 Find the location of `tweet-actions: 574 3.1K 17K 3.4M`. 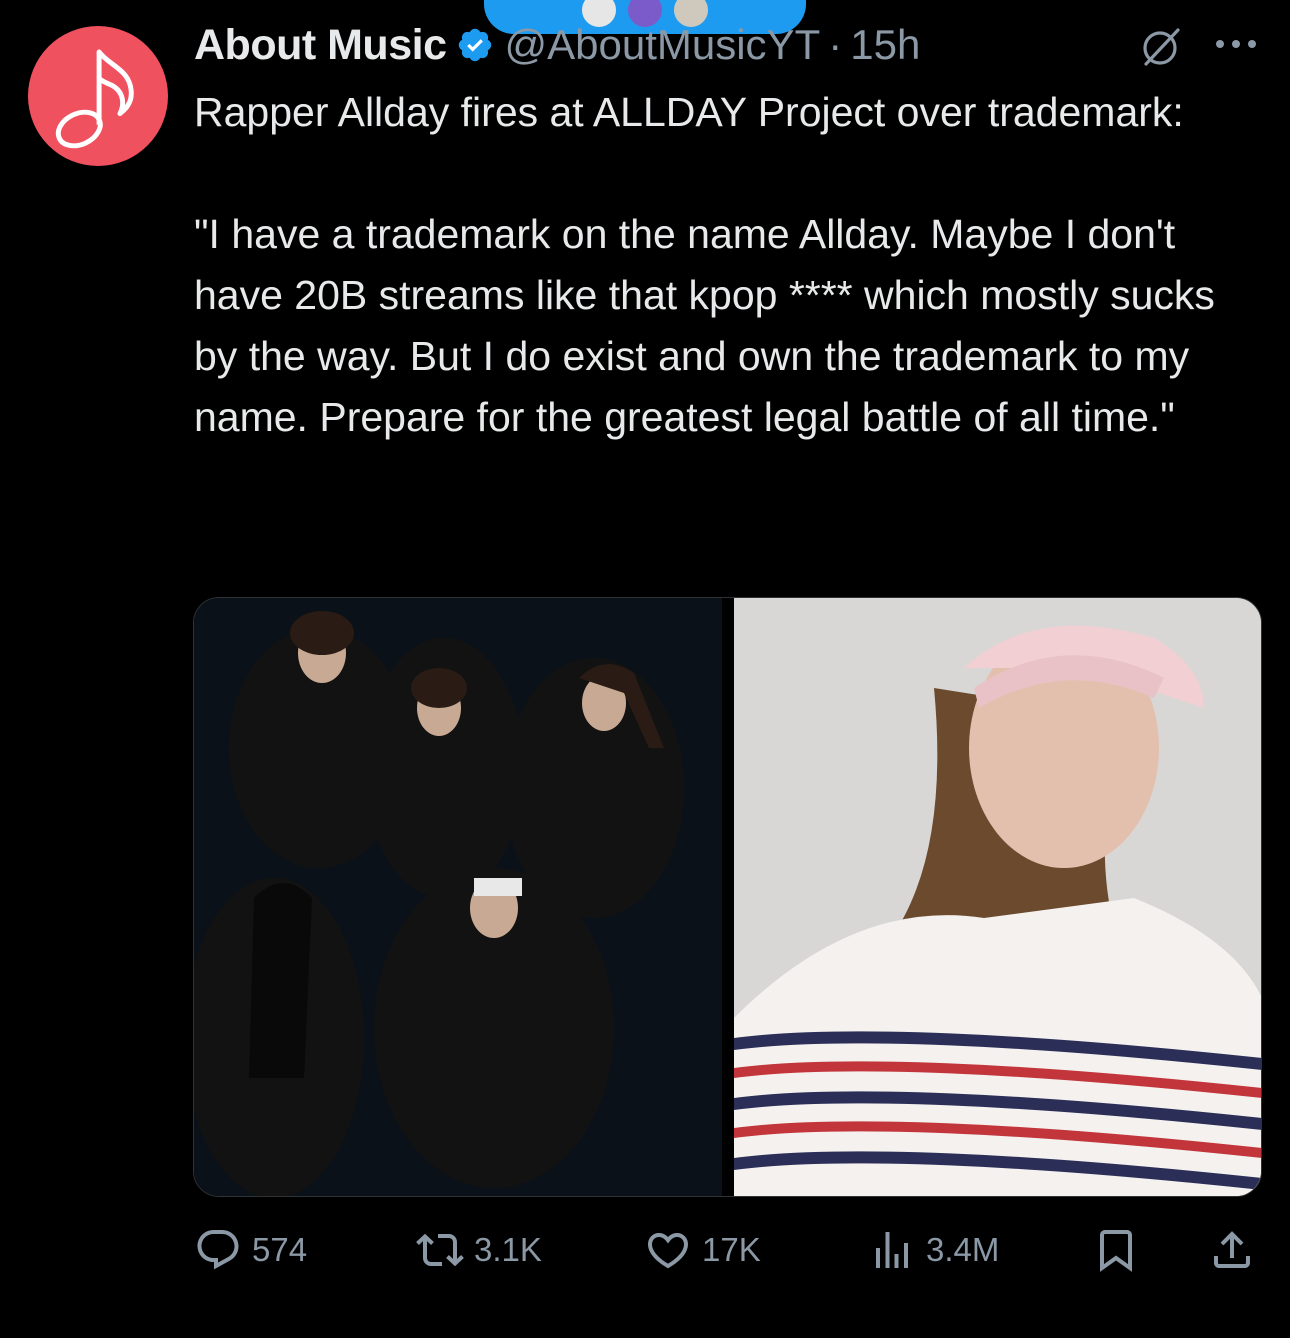

tweet-actions: 574 3.1K 17K 3.4M is located at coordinates (727, 1250).